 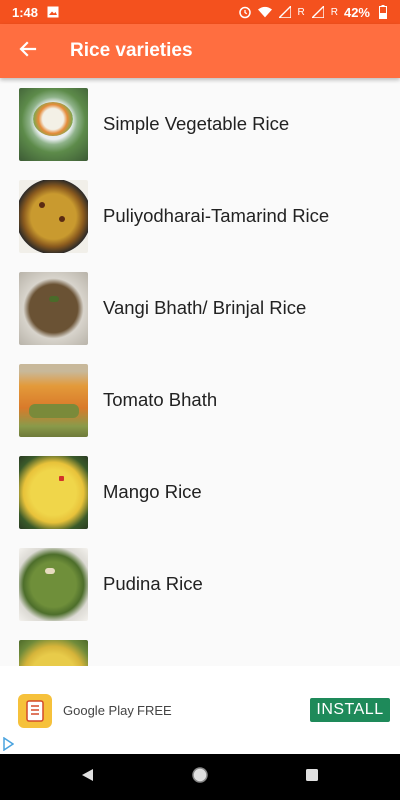 I want to click on recipe-label: Mango Rice, so click(x=152, y=491).